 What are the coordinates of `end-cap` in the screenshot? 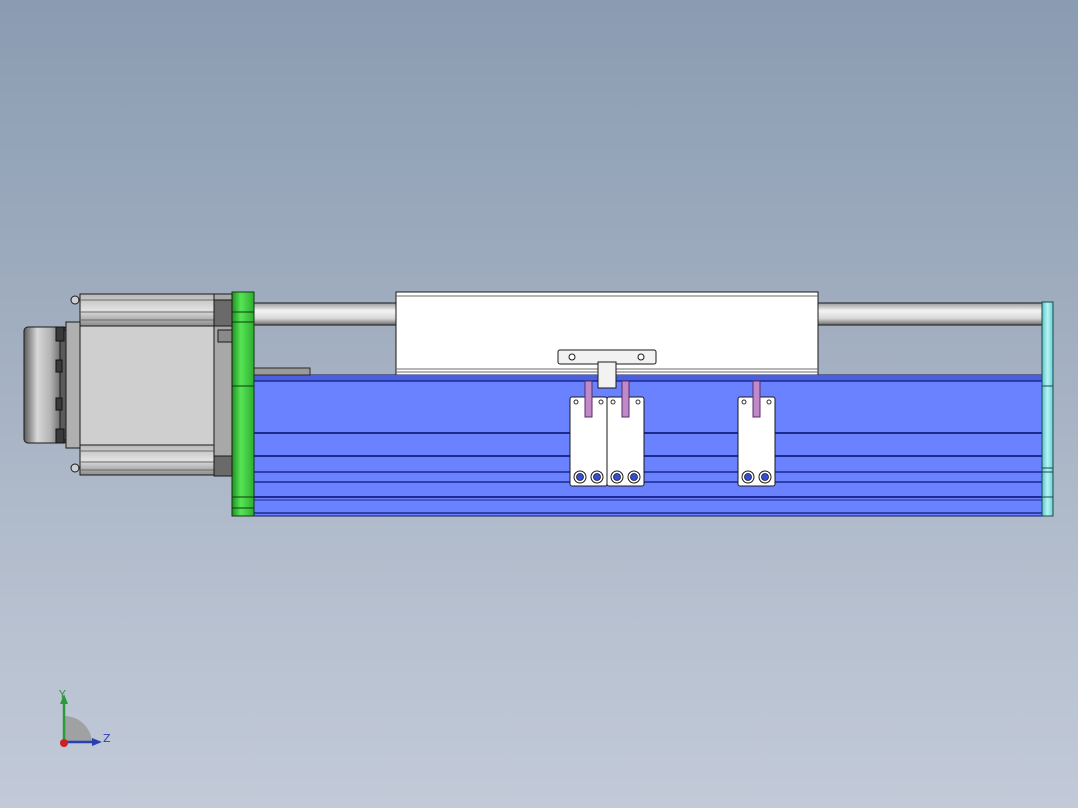 It's located at (1047, 409).